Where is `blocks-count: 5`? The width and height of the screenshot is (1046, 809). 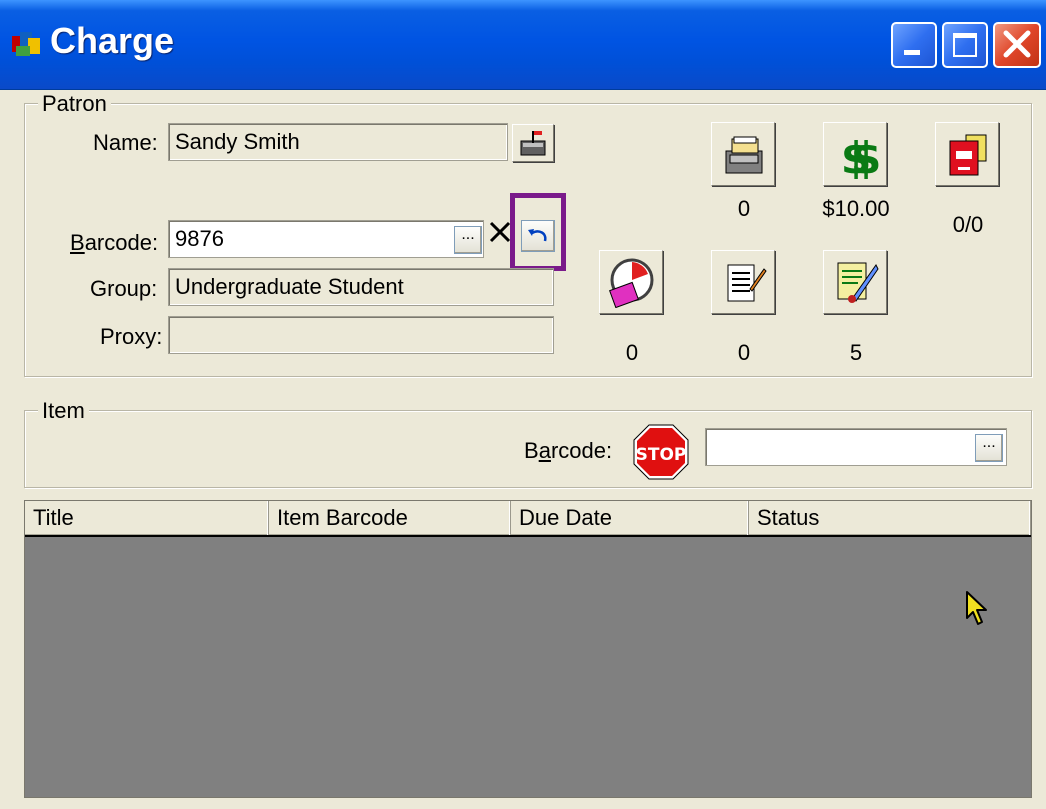 blocks-count: 5 is located at coordinates (856, 352).